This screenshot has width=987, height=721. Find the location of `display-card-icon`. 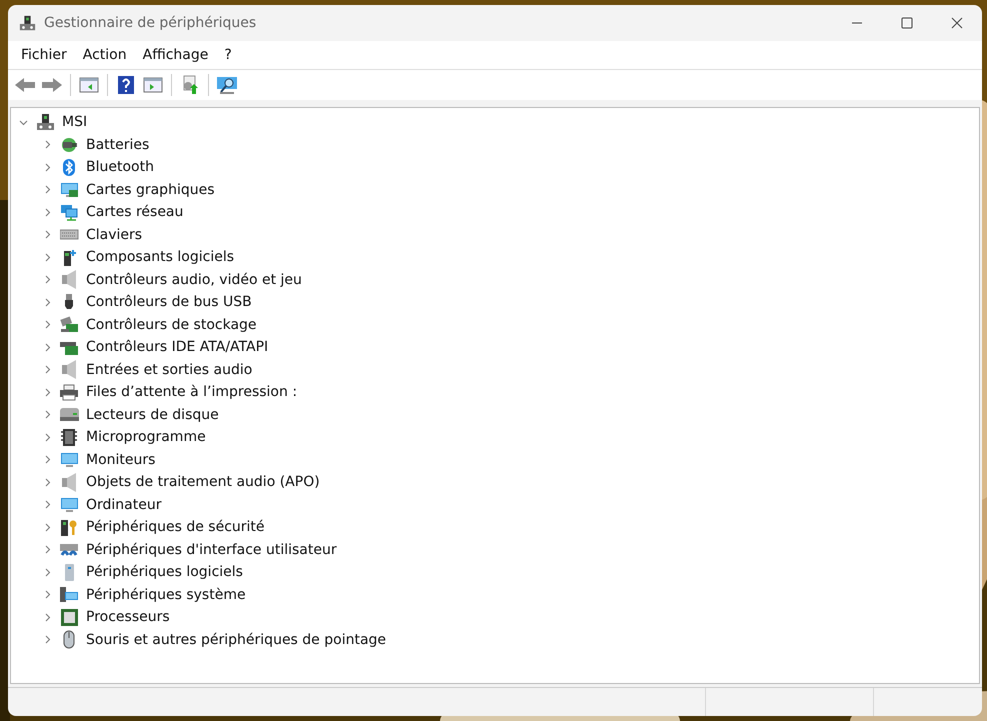

display-card-icon is located at coordinates (69, 190).